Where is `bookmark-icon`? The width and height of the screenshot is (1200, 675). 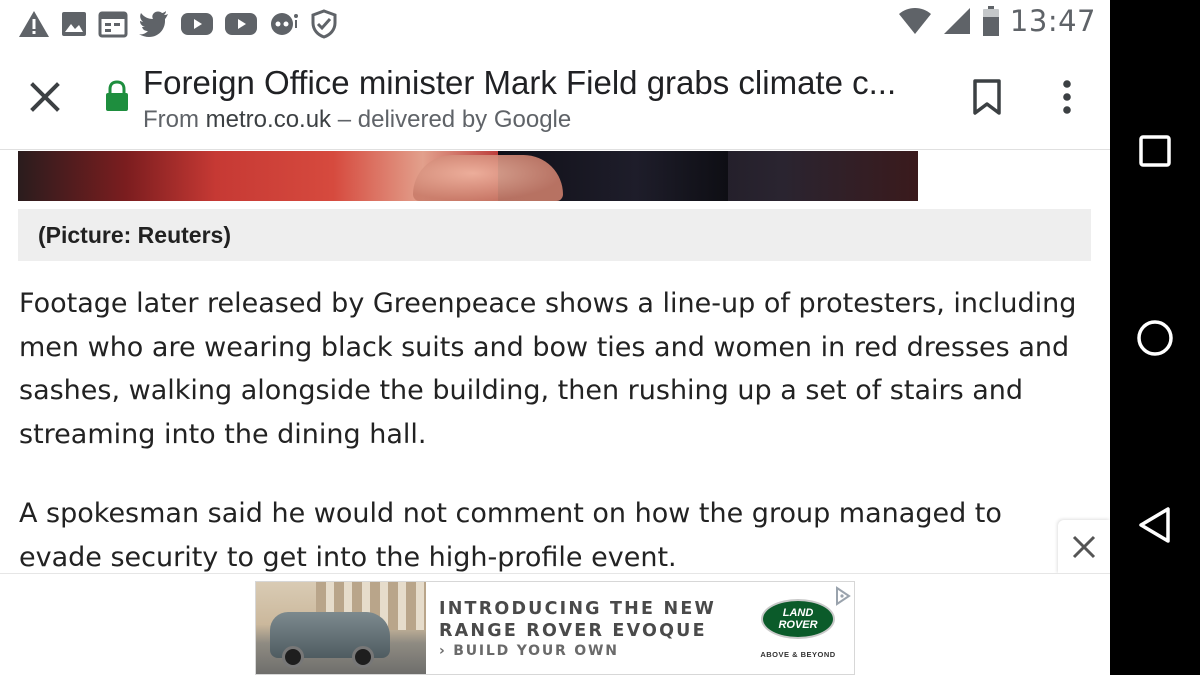
bookmark-icon is located at coordinates (987, 97).